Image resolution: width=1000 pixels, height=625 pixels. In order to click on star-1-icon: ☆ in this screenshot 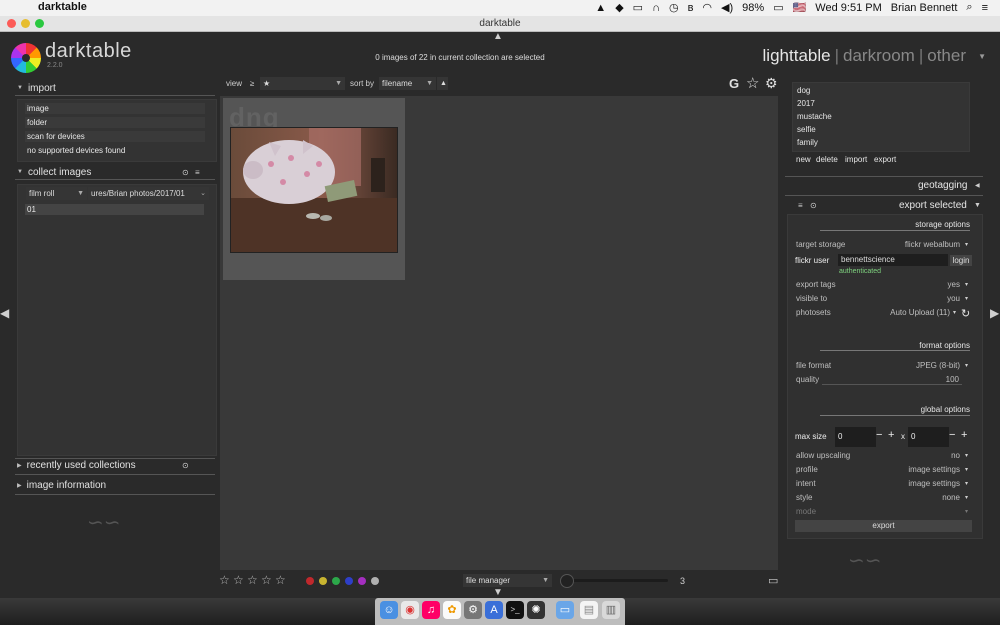, I will do `click(224, 580)`.